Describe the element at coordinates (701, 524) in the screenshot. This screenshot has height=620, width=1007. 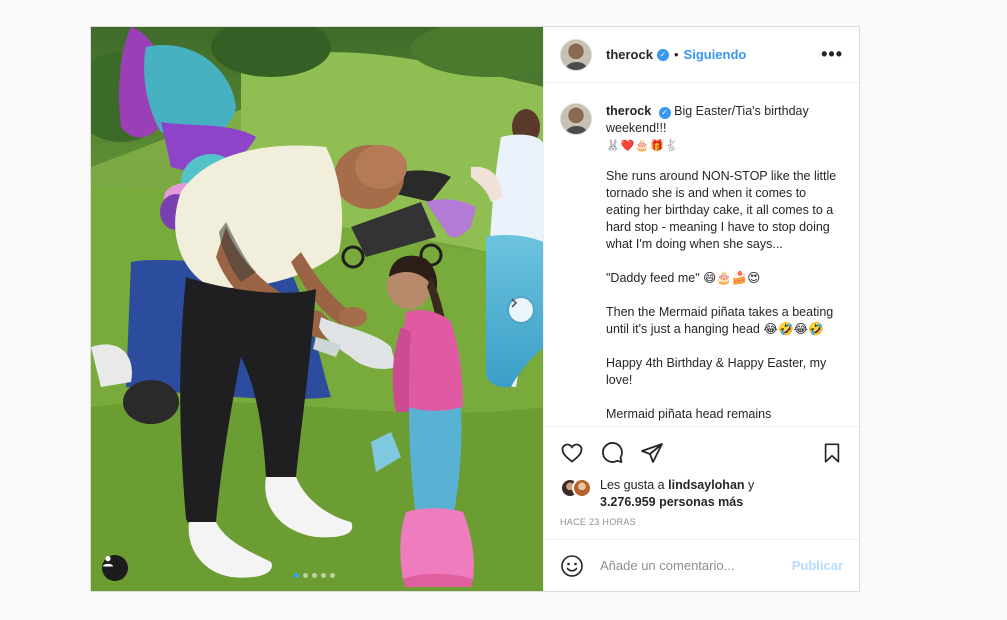
I see `post-timestamp: HACE 23 HORAS` at that location.